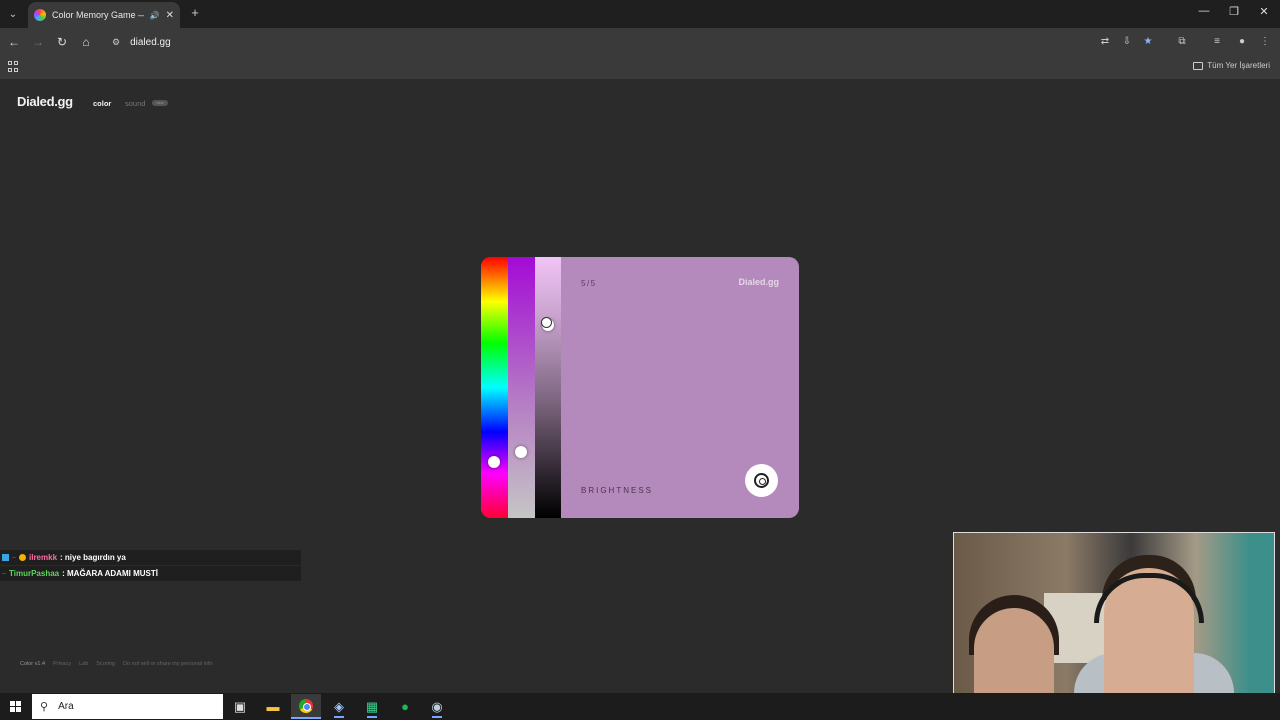  Describe the element at coordinates (13, 14) in the screenshot. I see `tab-search-icon: ⌄` at that location.